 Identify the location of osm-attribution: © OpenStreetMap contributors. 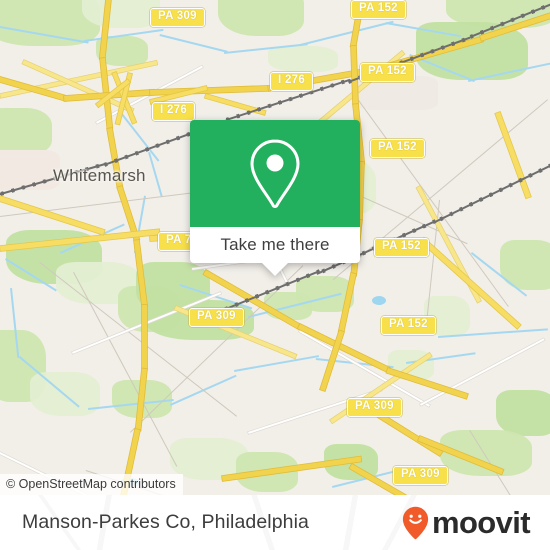
(91, 484).